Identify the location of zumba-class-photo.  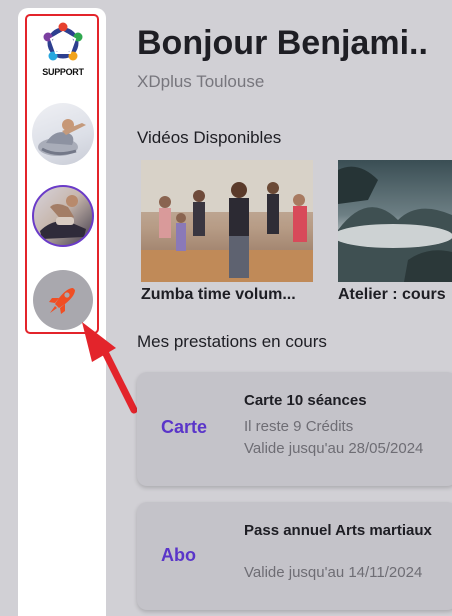
(227, 221).